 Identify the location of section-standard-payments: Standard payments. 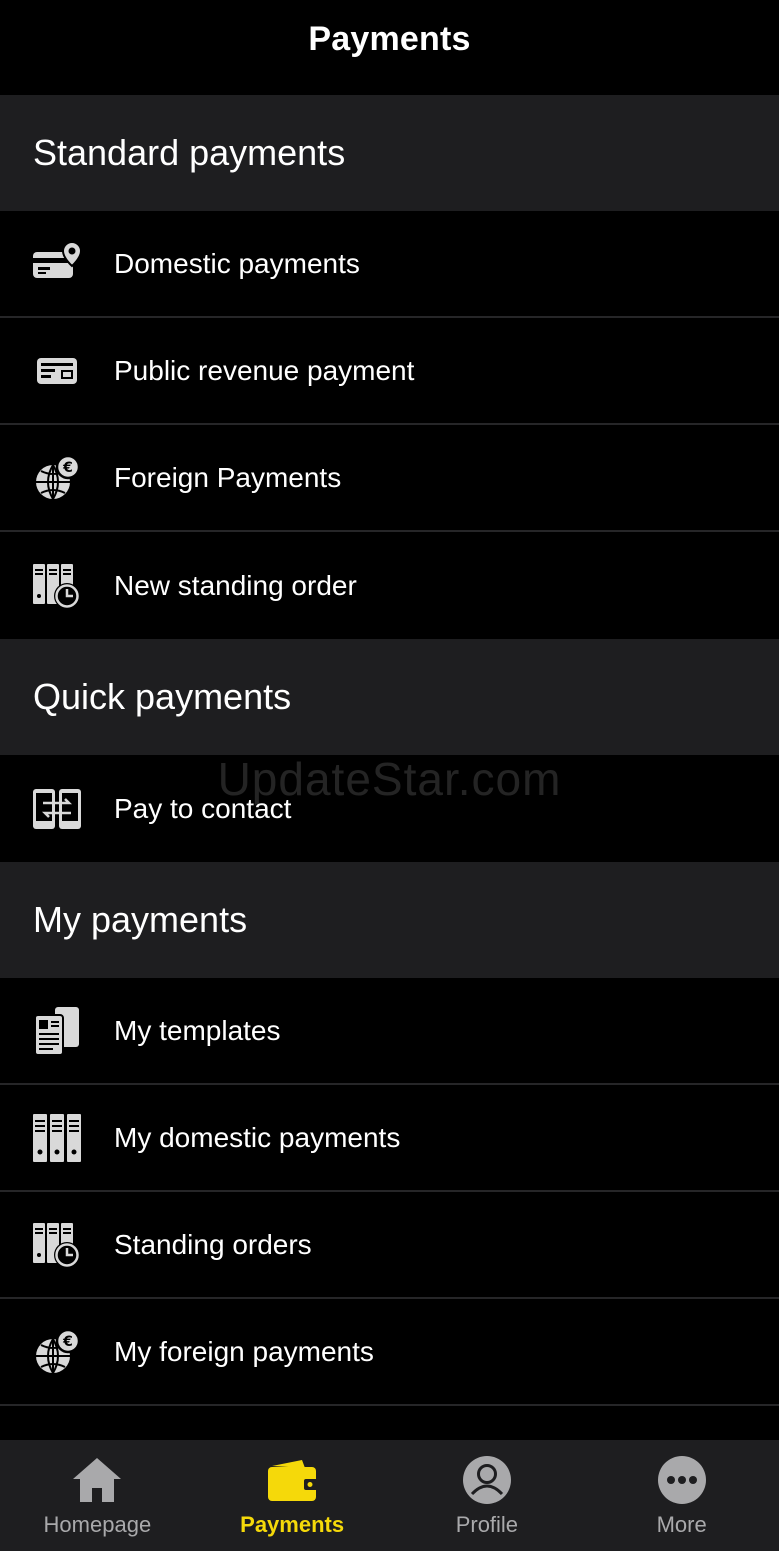
(389, 153).